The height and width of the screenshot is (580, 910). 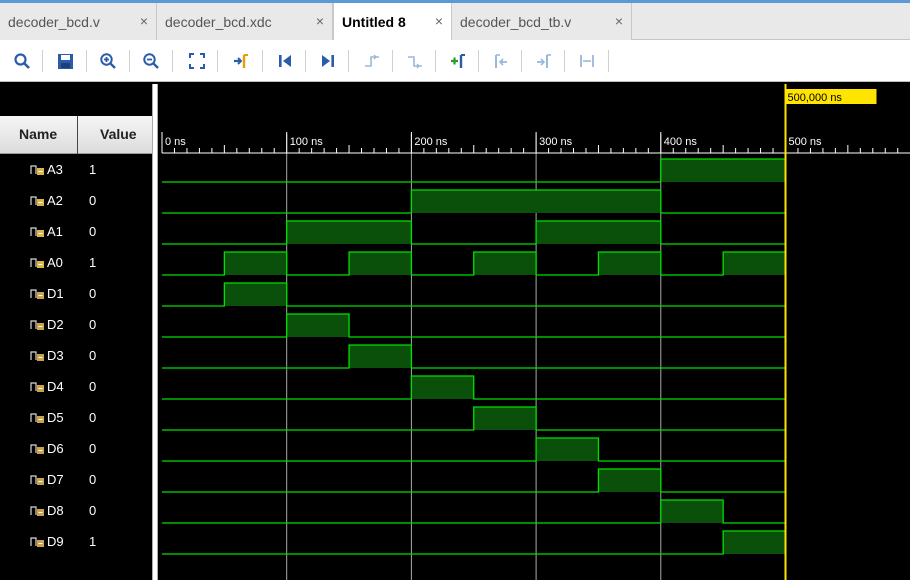 What do you see at coordinates (76, 386) in the screenshot?
I see `signal-row-d4: D4 0` at bounding box center [76, 386].